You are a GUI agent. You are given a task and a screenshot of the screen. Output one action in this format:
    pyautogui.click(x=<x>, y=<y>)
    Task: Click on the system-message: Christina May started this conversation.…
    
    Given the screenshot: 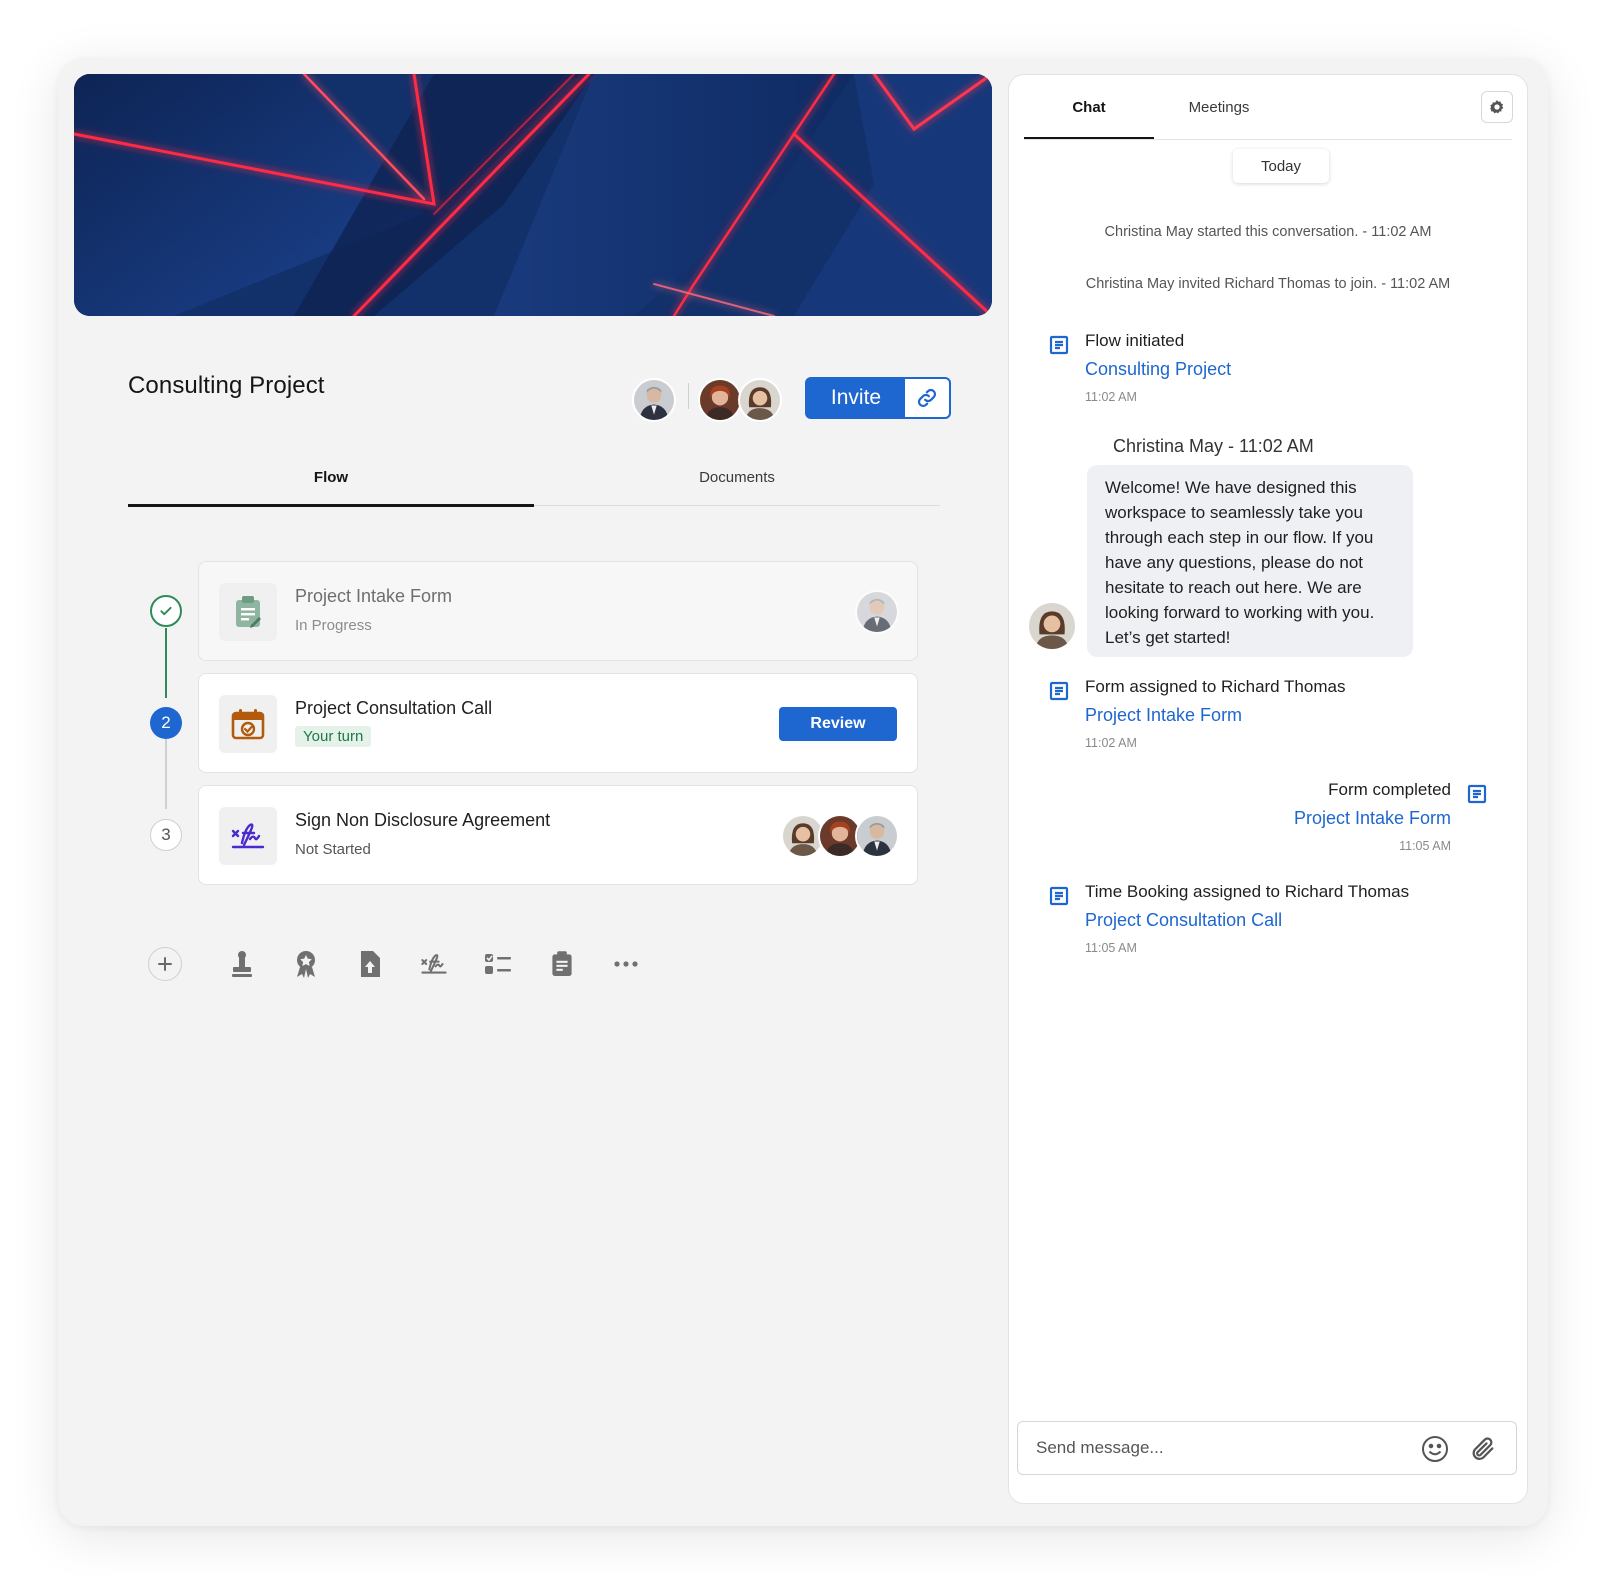 What is the action you would take?
    pyautogui.click(x=1268, y=232)
    